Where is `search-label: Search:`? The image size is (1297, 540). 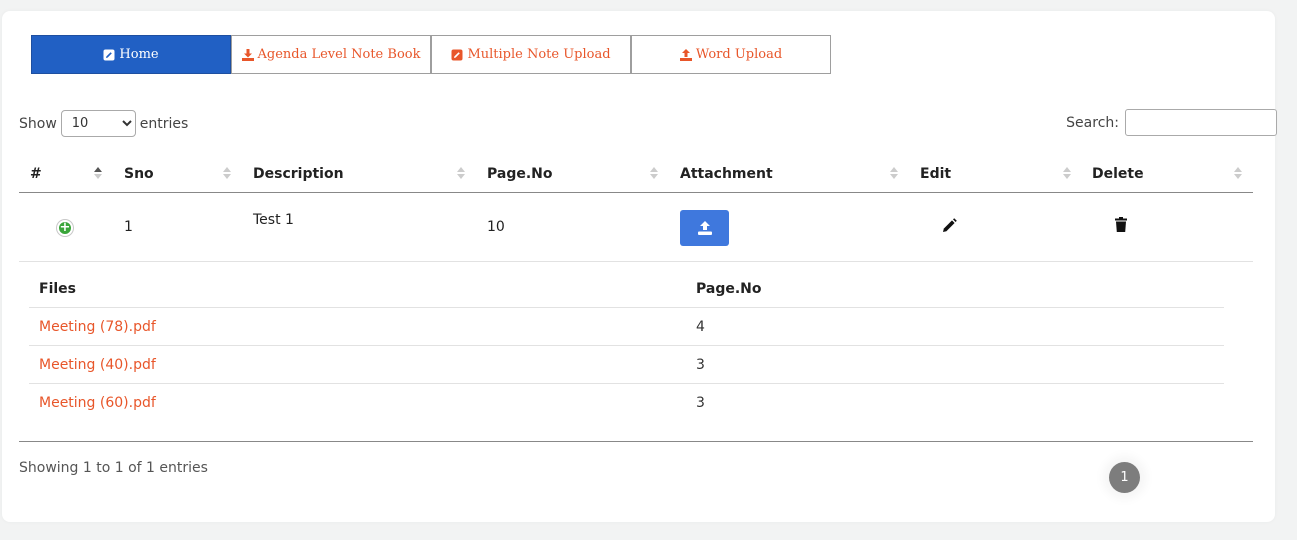
search-label: Search: is located at coordinates (1092, 122).